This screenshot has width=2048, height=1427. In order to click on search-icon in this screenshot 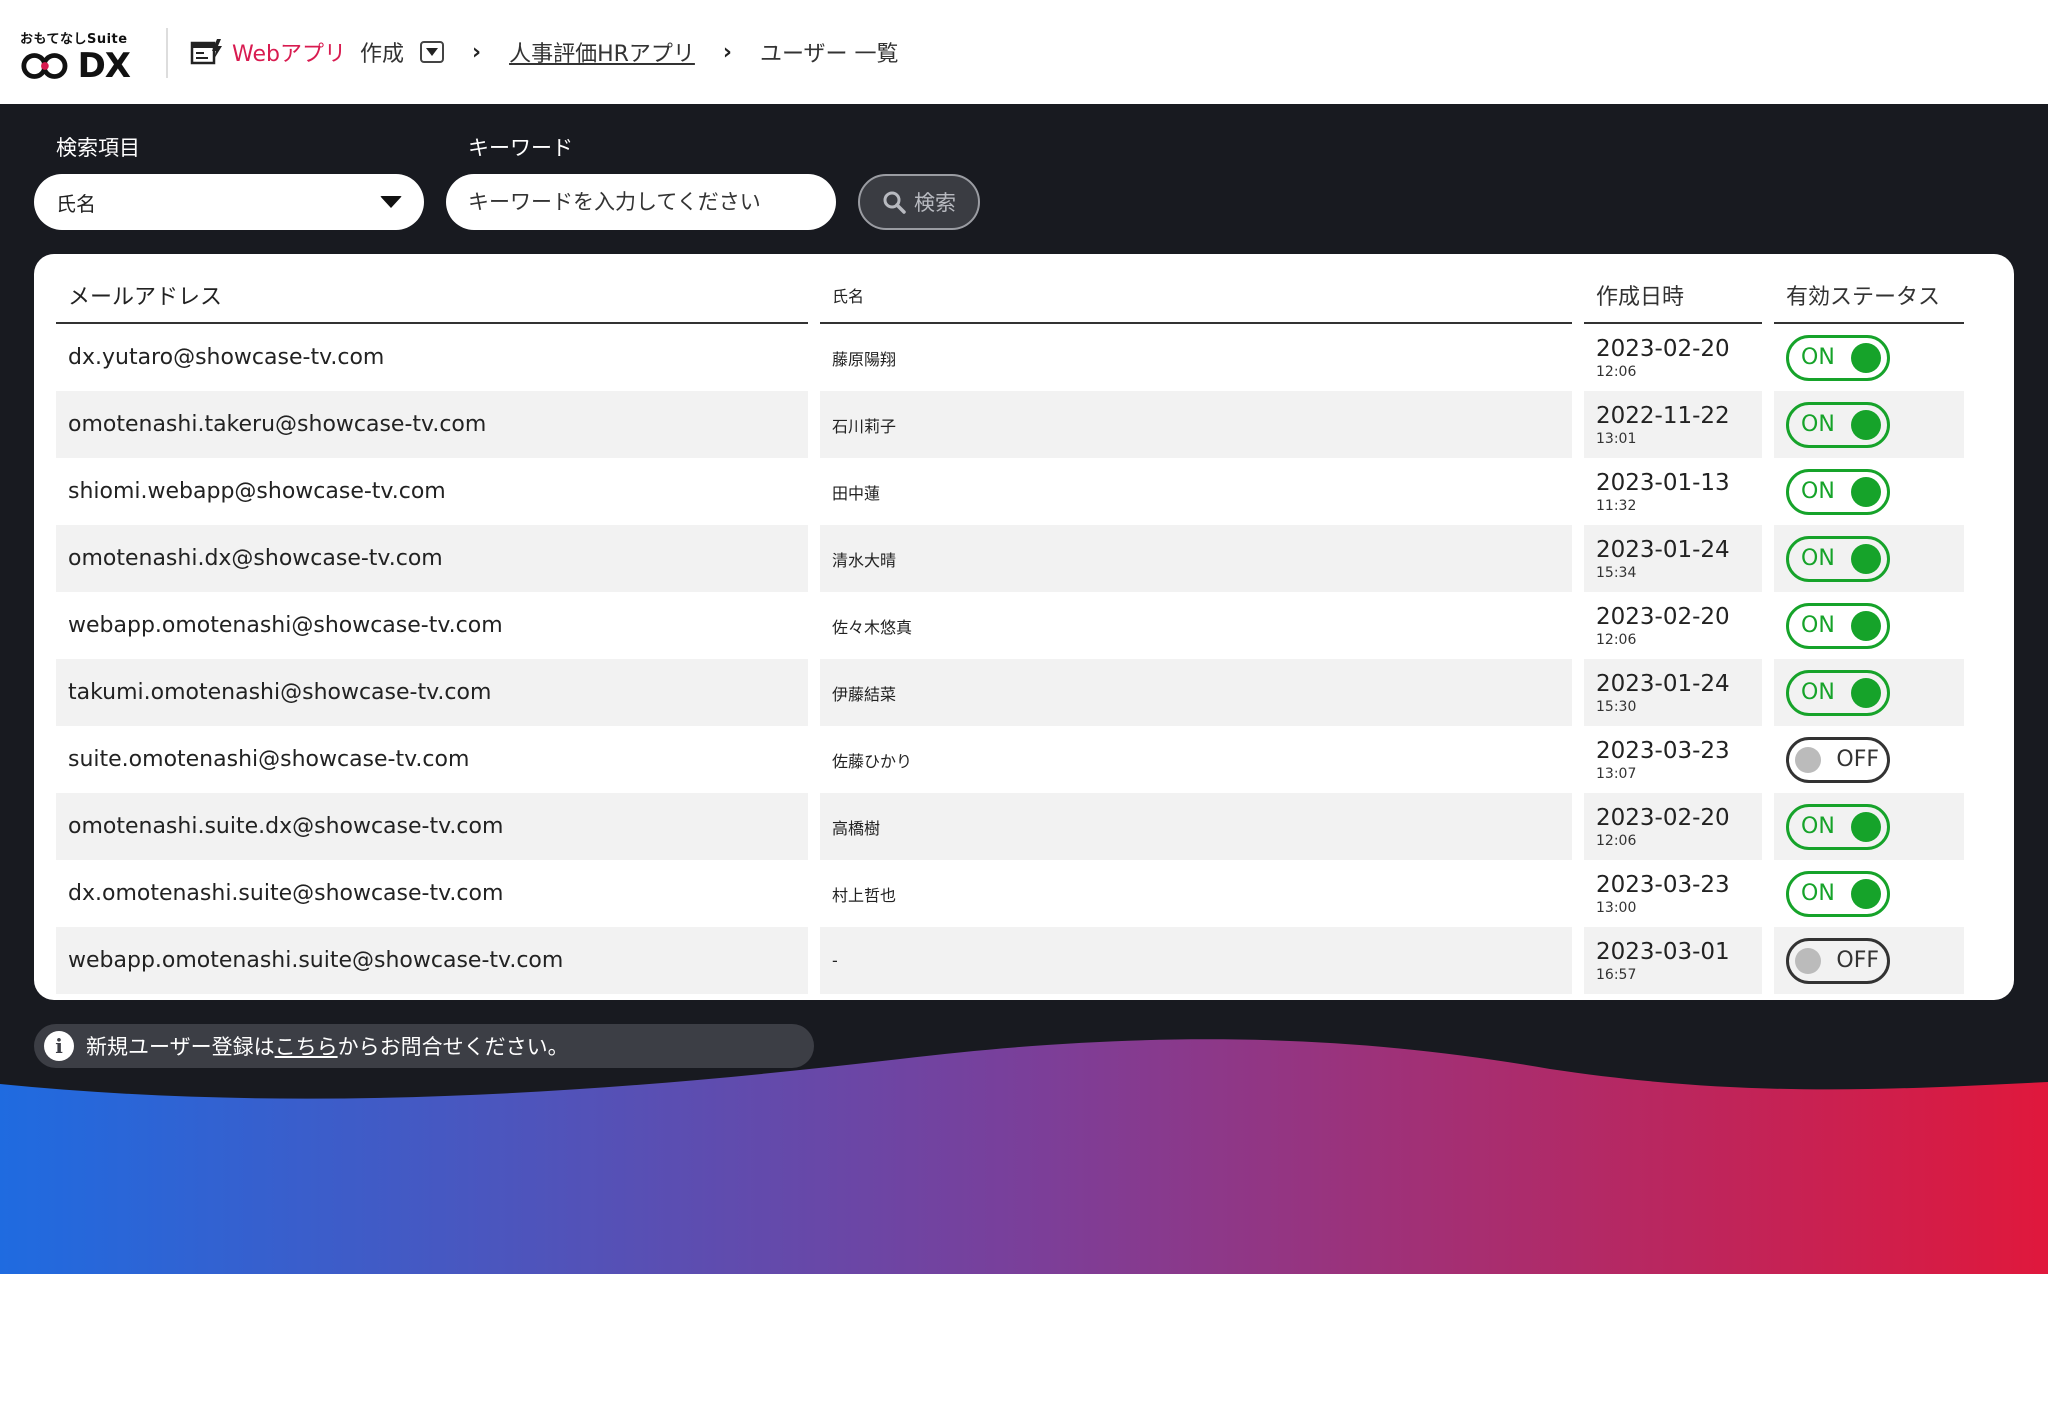, I will do `click(894, 202)`.